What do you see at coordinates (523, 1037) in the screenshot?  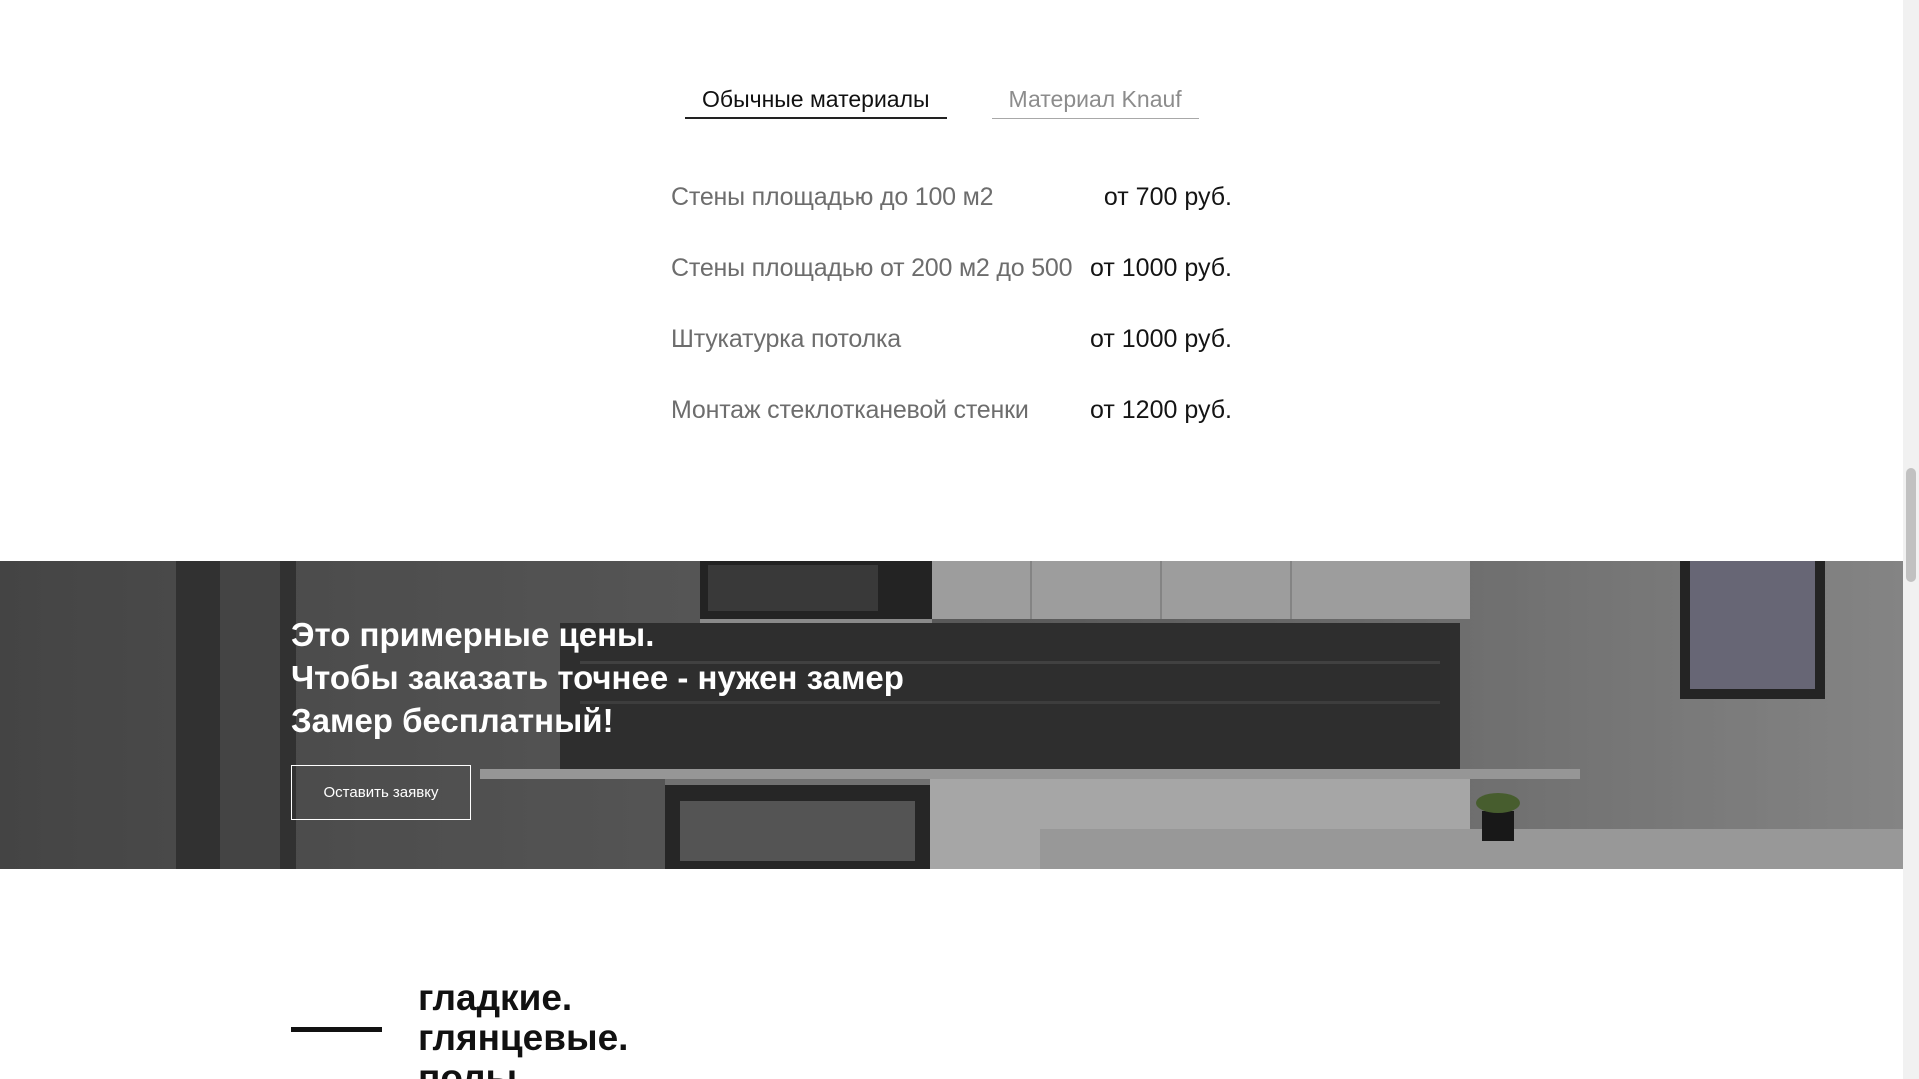 I see `section-title-line: глянцевые.` at bounding box center [523, 1037].